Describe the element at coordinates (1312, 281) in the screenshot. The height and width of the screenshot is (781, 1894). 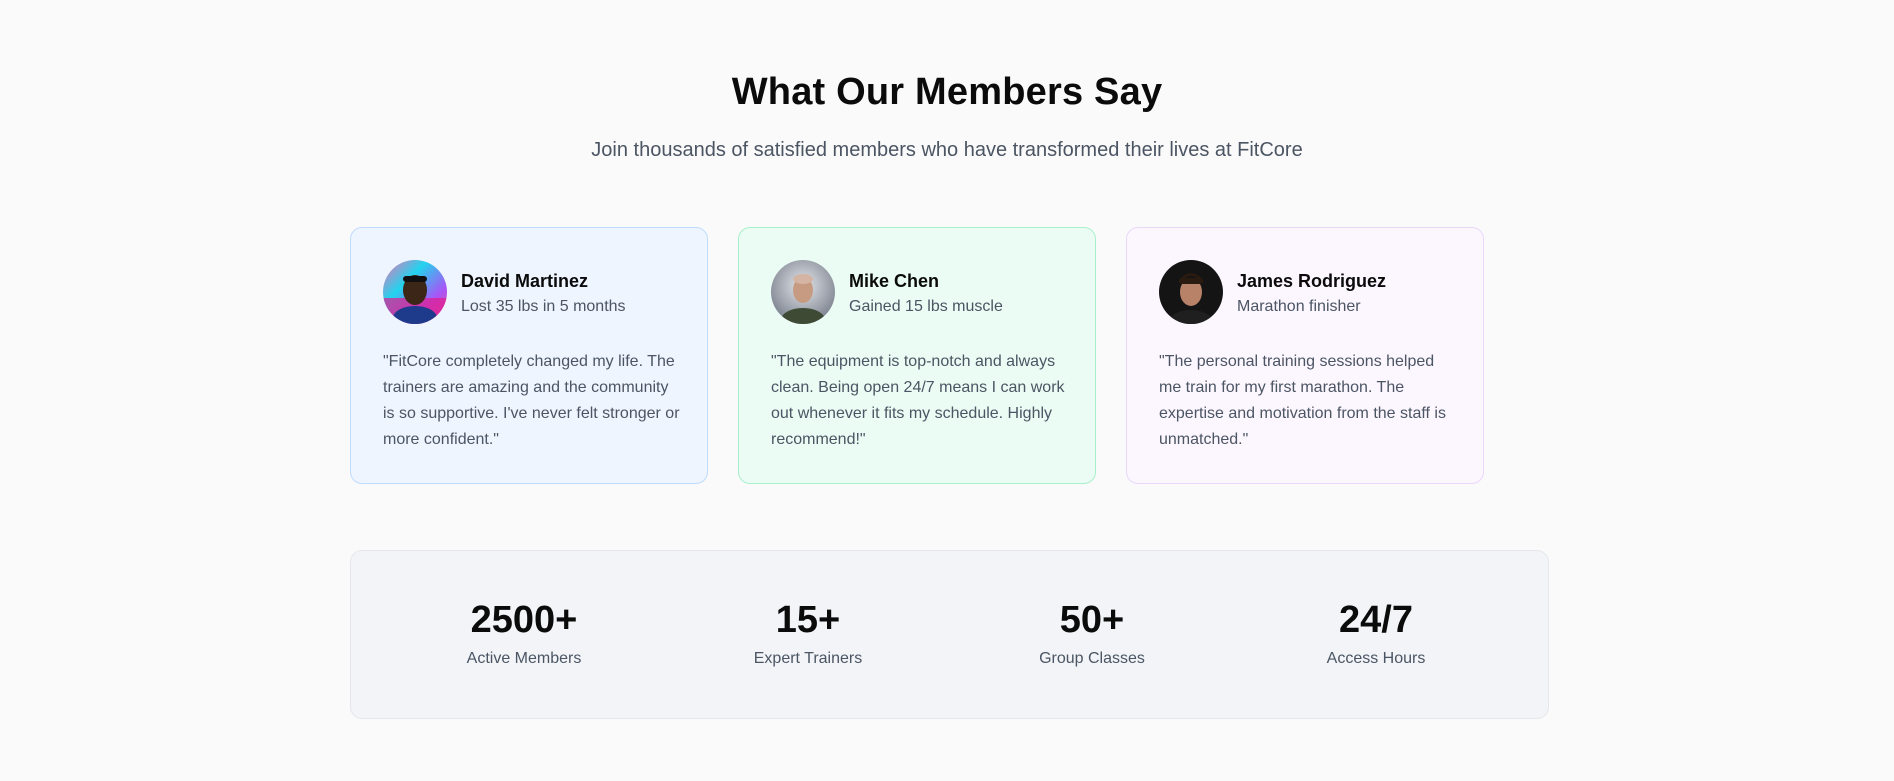
I see `member-name: James Rodriguez` at that location.